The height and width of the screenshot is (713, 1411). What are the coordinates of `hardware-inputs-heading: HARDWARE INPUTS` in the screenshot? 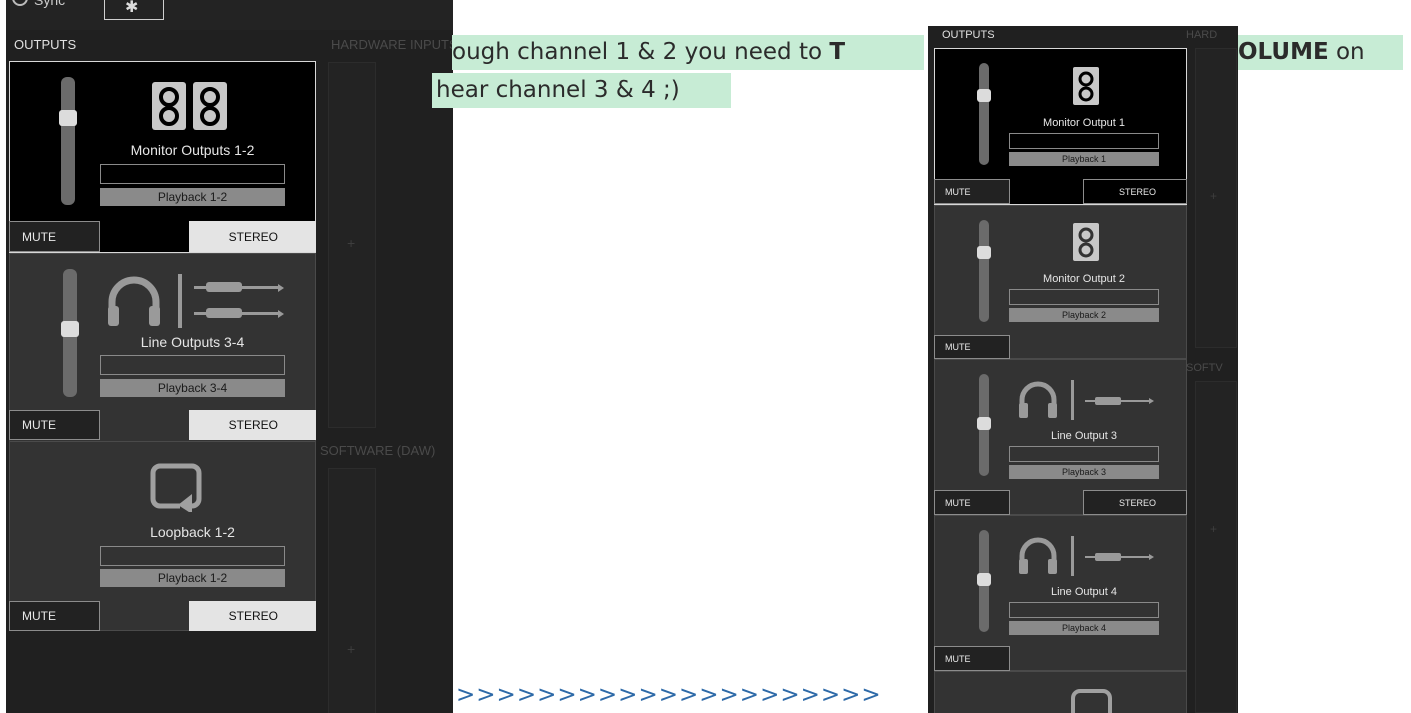 It's located at (392, 44).